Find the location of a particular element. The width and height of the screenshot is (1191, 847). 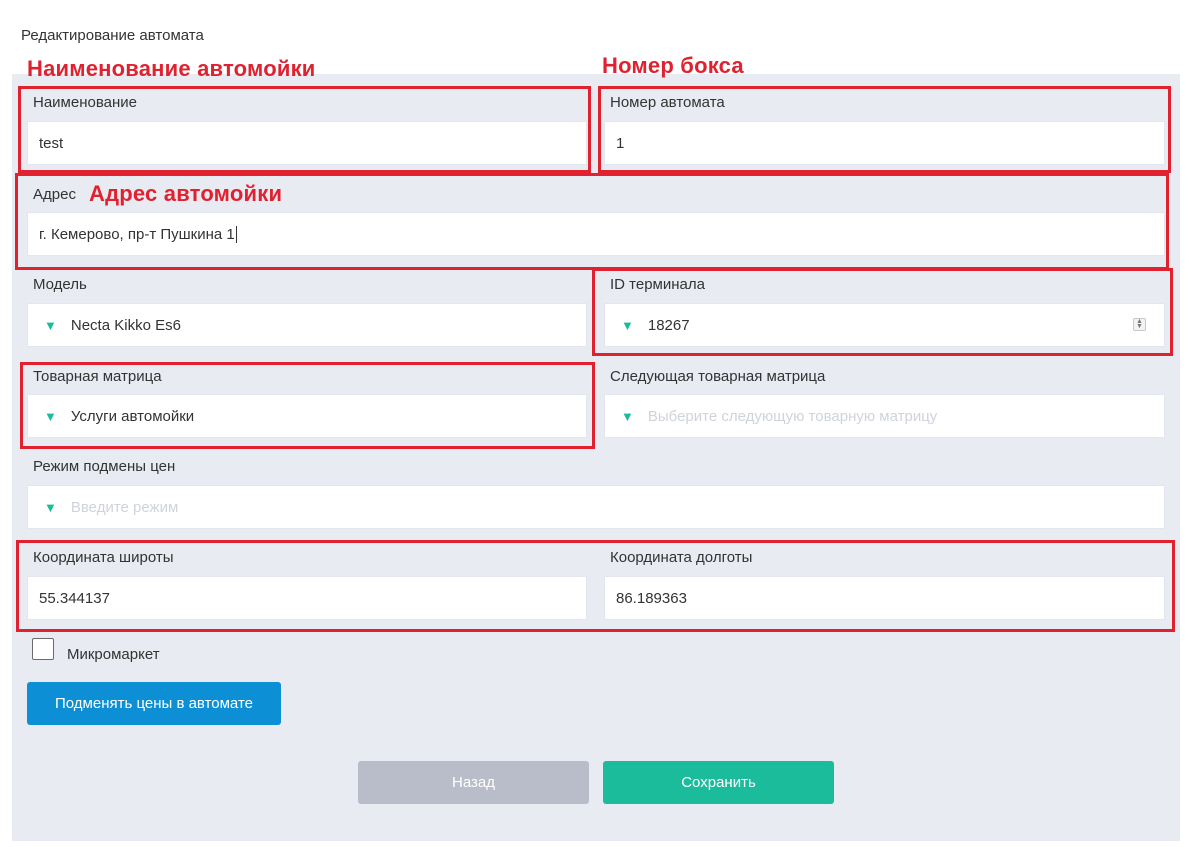

annotation-box-name is located at coordinates (304, 129).